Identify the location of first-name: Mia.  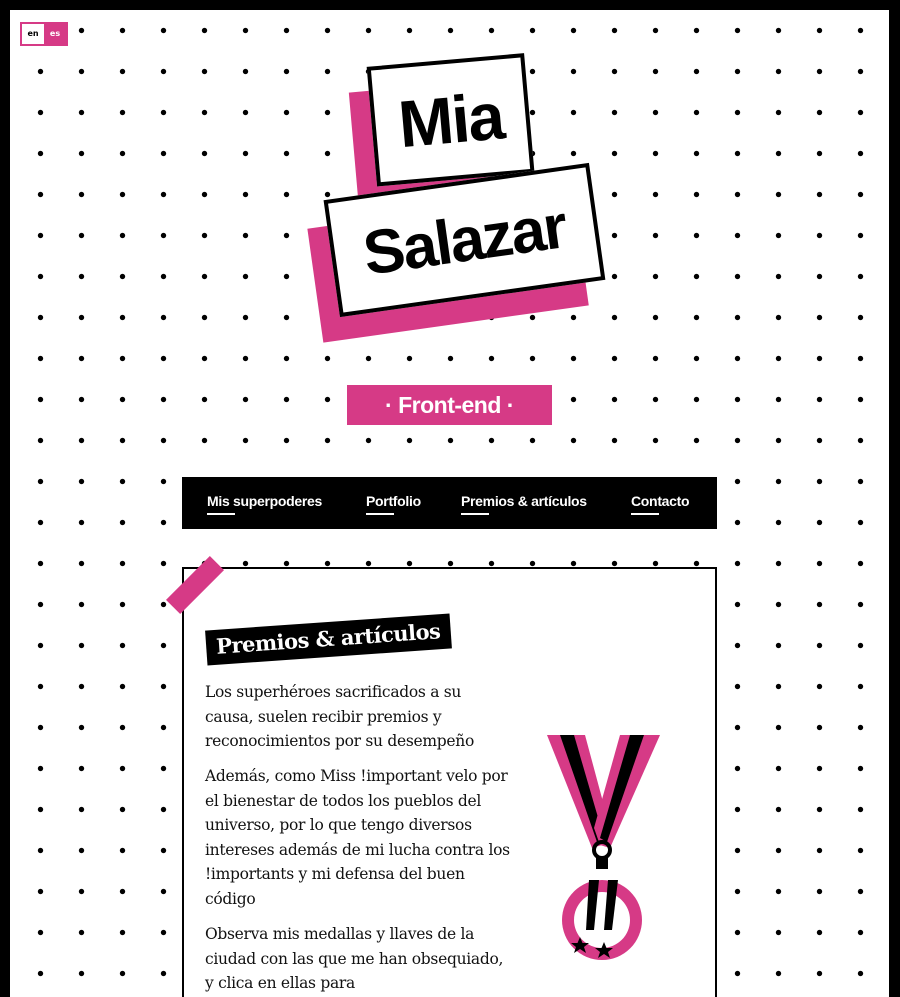
(450, 120).